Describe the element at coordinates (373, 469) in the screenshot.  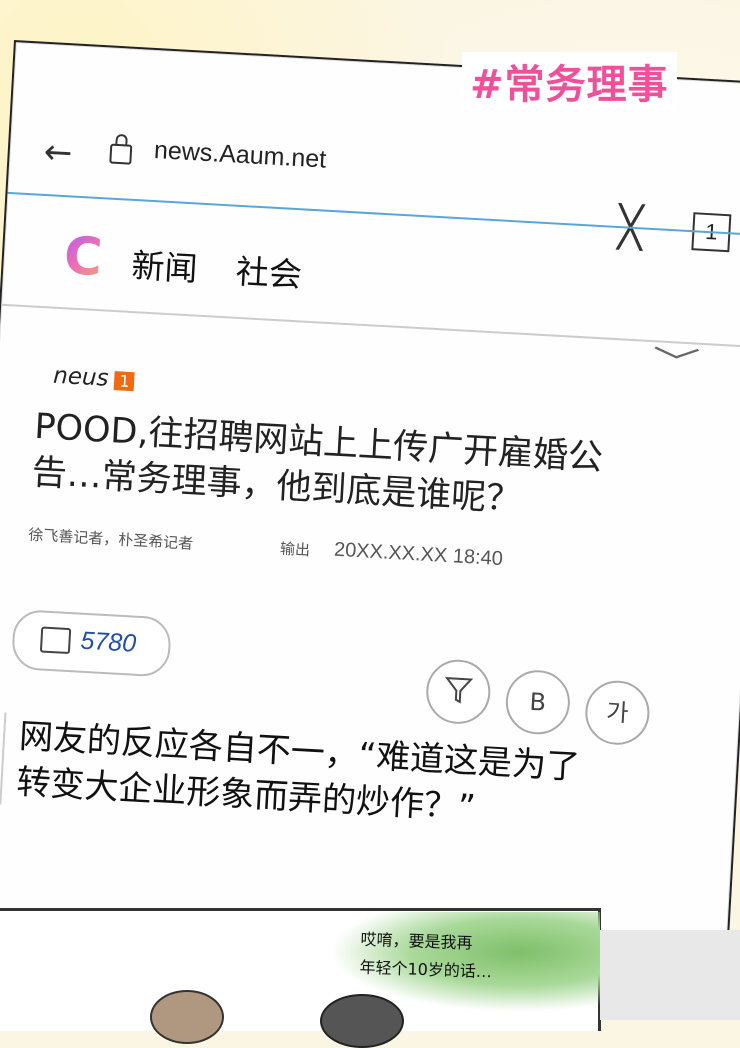
I see `article-headline: POOD,往招聘网站上上传广开雇婚公 告…常务理事，他到底是谁呢？` at that location.